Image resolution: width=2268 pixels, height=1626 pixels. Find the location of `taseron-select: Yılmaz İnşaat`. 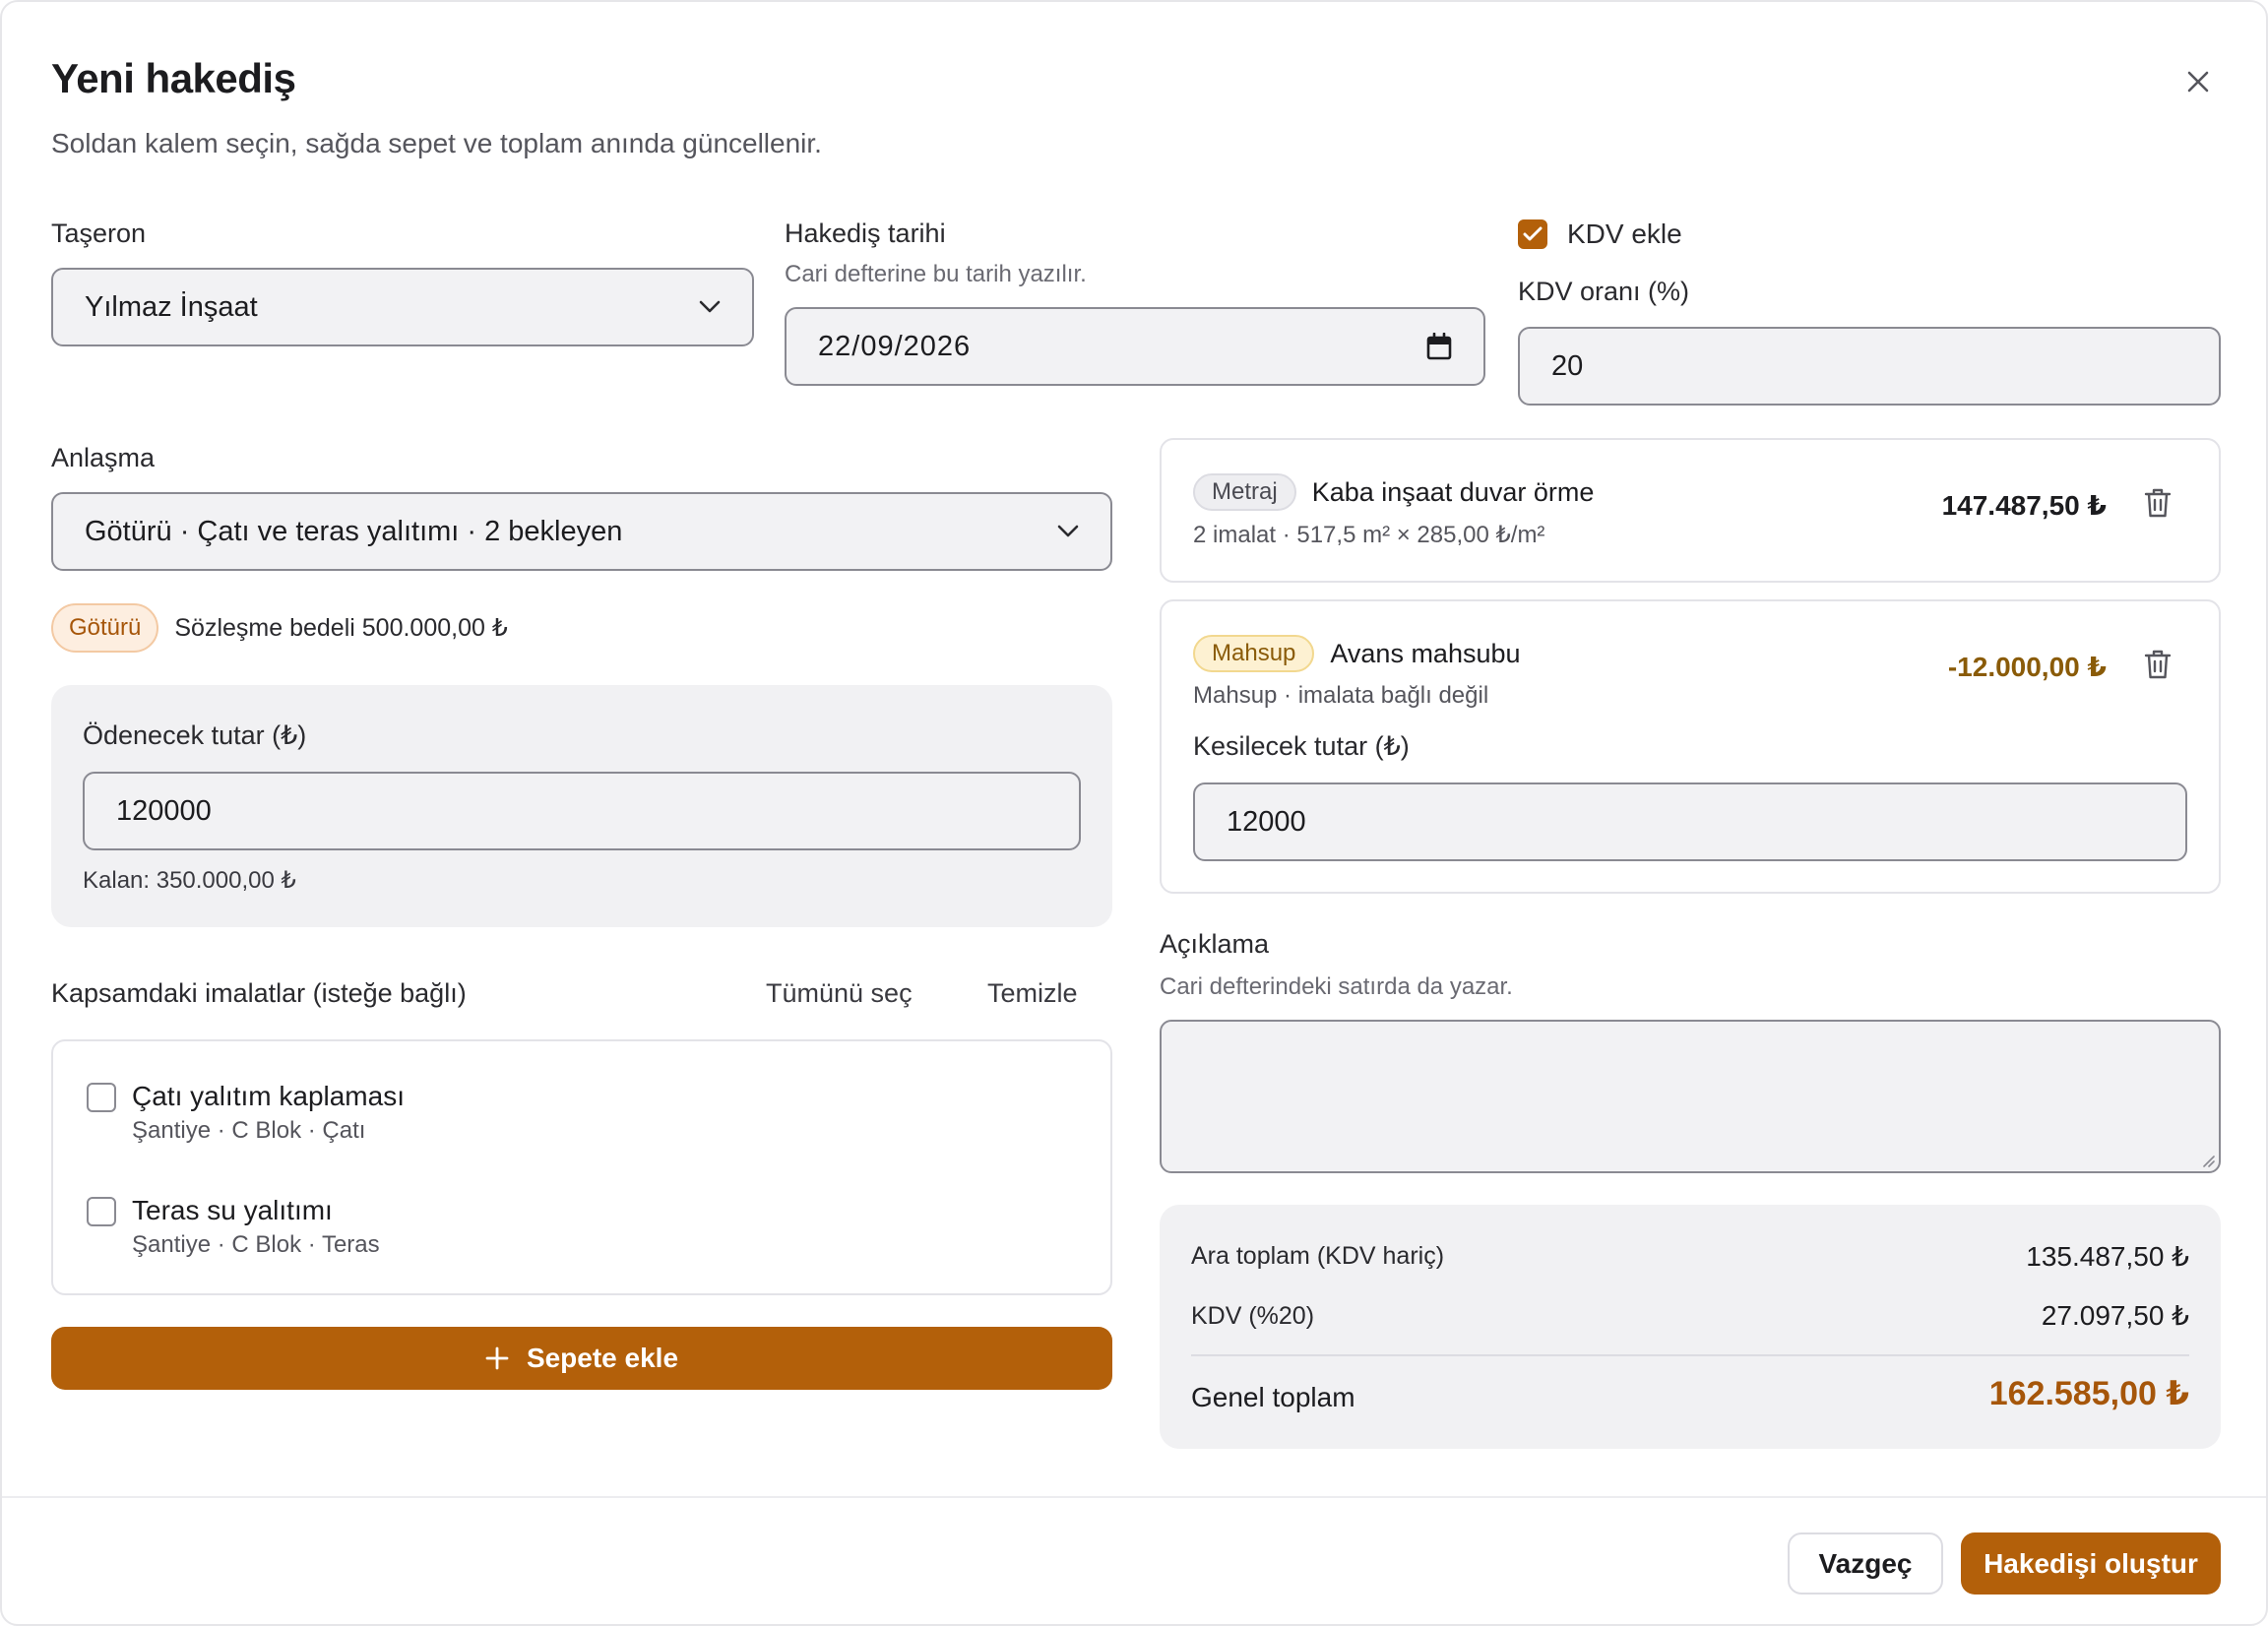

taseron-select: Yılmaz İnşaat is located at coordinates (402, 307).